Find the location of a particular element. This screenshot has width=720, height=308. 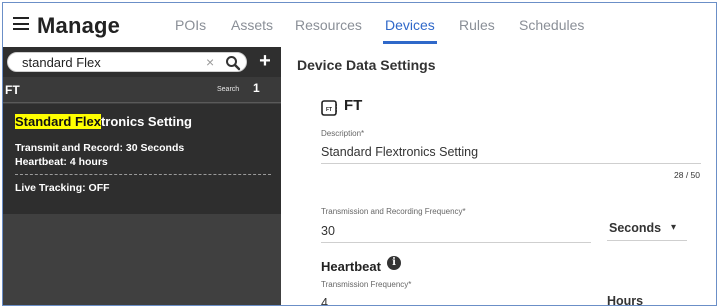

tab-assets: Assets is located at coordinates (252, 25).